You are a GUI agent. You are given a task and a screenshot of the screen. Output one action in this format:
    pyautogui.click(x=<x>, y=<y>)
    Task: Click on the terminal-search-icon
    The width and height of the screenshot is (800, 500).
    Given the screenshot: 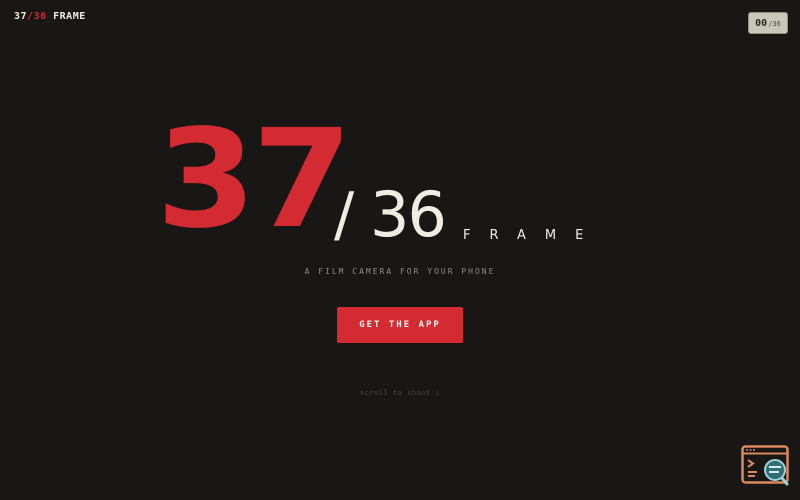 What is the action you would take?
    pyautogui.click(x=766, y=466)
    